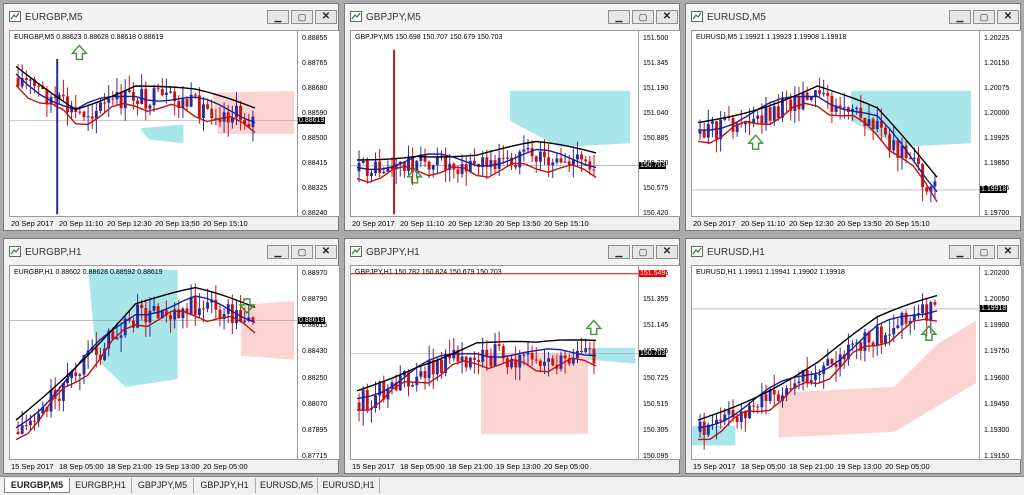  What do you see at coordinates (997, 213) in the screenshot?
I see `price-tick-label: 1.19700` at bounding box center [997, 213].